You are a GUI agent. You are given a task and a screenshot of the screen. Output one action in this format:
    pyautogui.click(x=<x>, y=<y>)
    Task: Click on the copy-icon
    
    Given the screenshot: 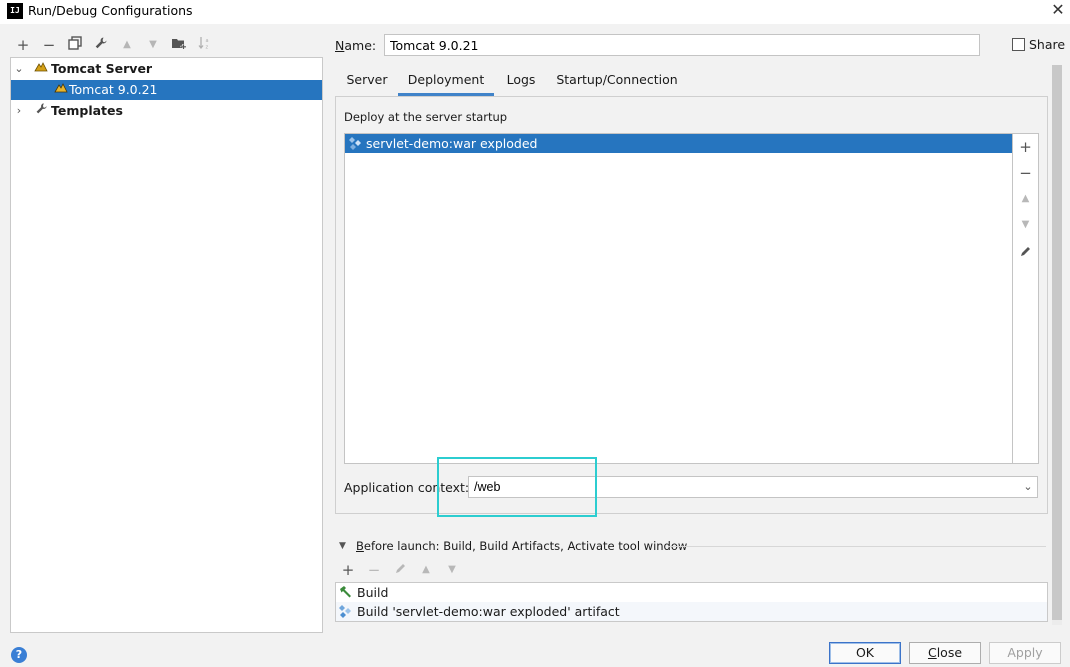 What is the action you would take?
    pyautogui.click(x=75, y=43)
    